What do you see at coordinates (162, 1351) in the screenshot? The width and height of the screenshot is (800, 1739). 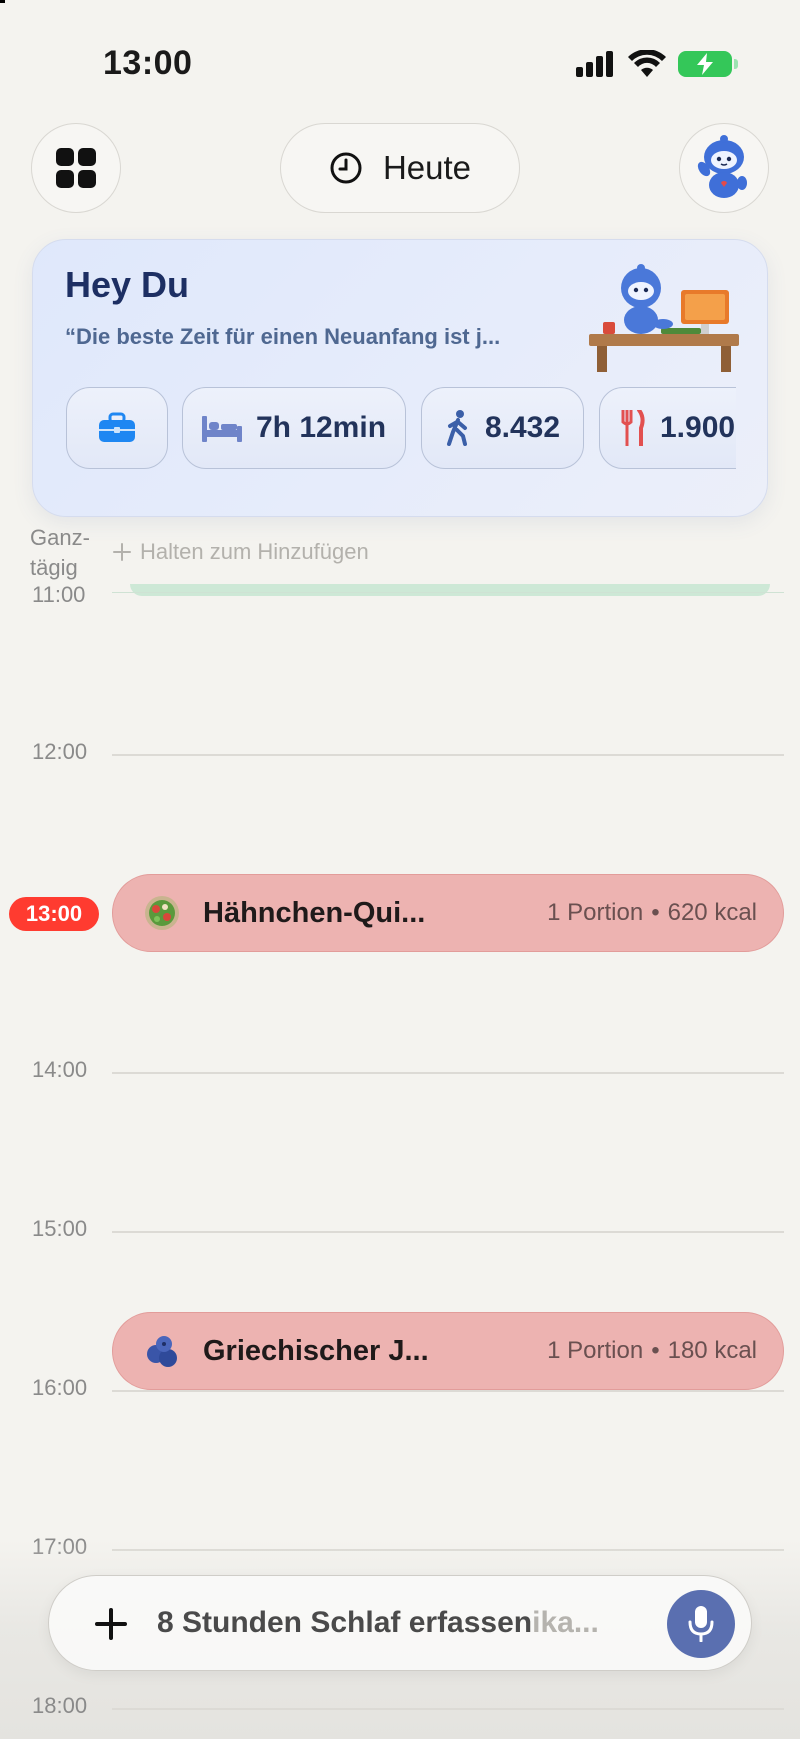 I see `blueberries-icon` at bounding box center [162, 1351].